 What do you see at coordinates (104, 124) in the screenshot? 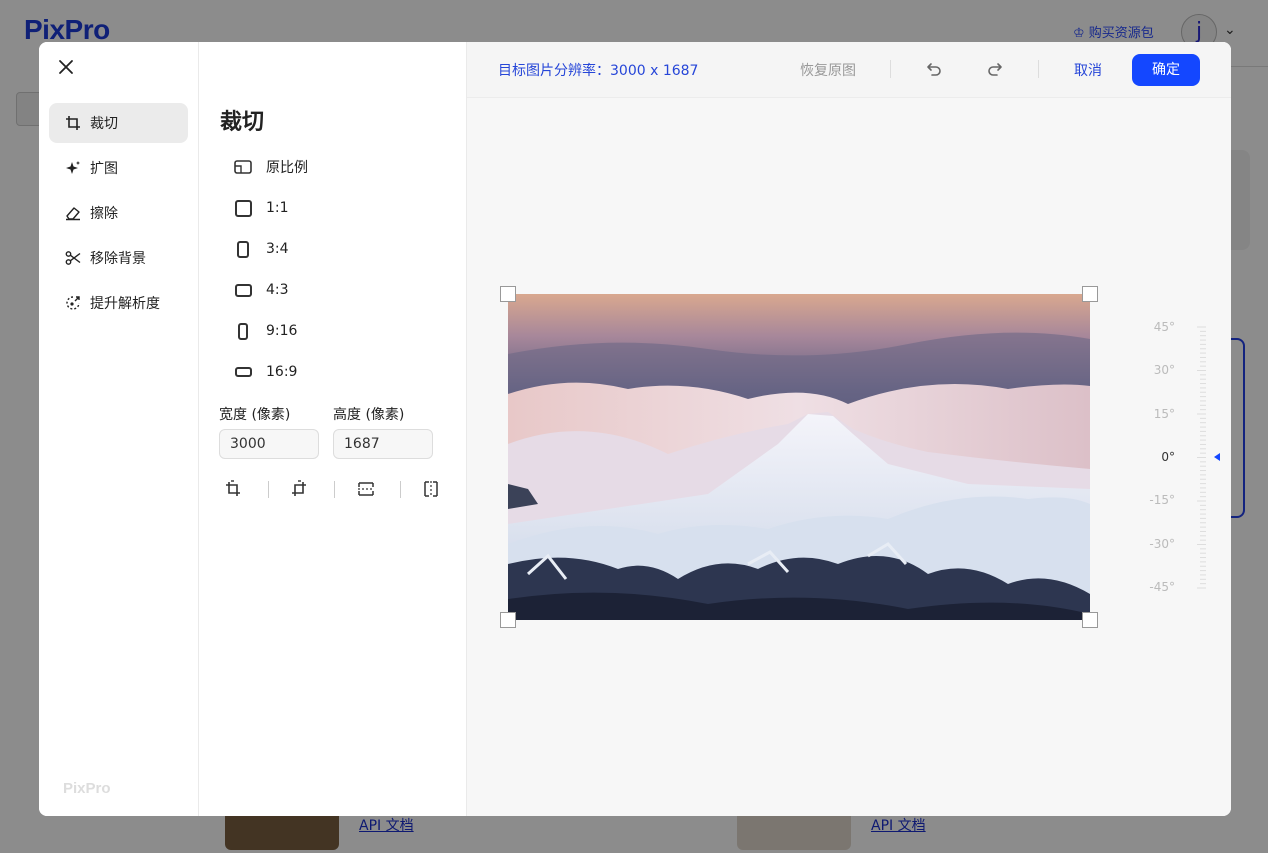
I see `sidebar-item-label: 裁切` at bounding box center [104, 124].